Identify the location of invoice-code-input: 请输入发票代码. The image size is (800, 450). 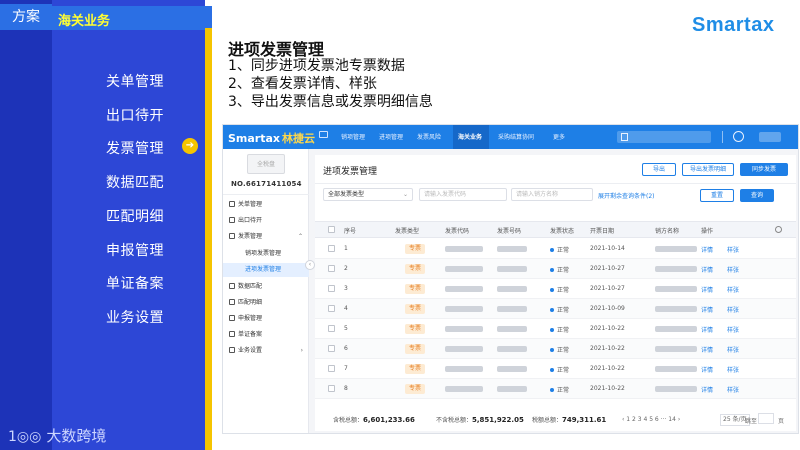
(463, 194).